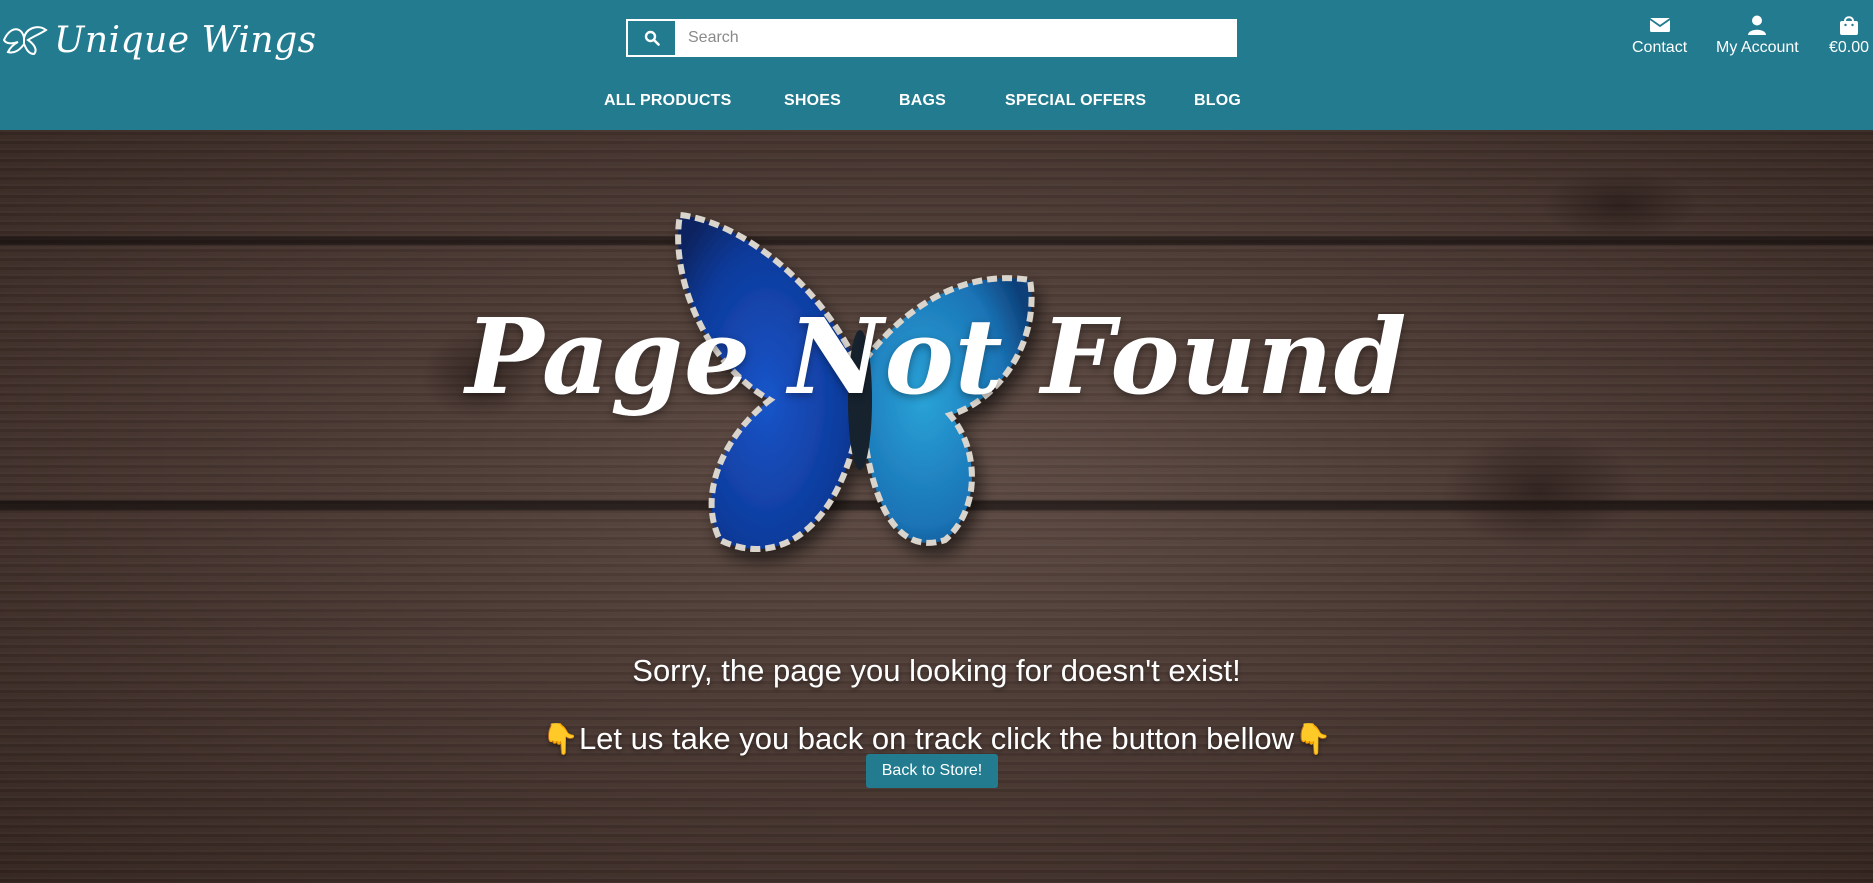 The image size is (1873, 883). What do you see at coordinates (1849, 47) in the screenshot?
I see `bag-total-label: €0.00` at bounding box center [1849, 47].